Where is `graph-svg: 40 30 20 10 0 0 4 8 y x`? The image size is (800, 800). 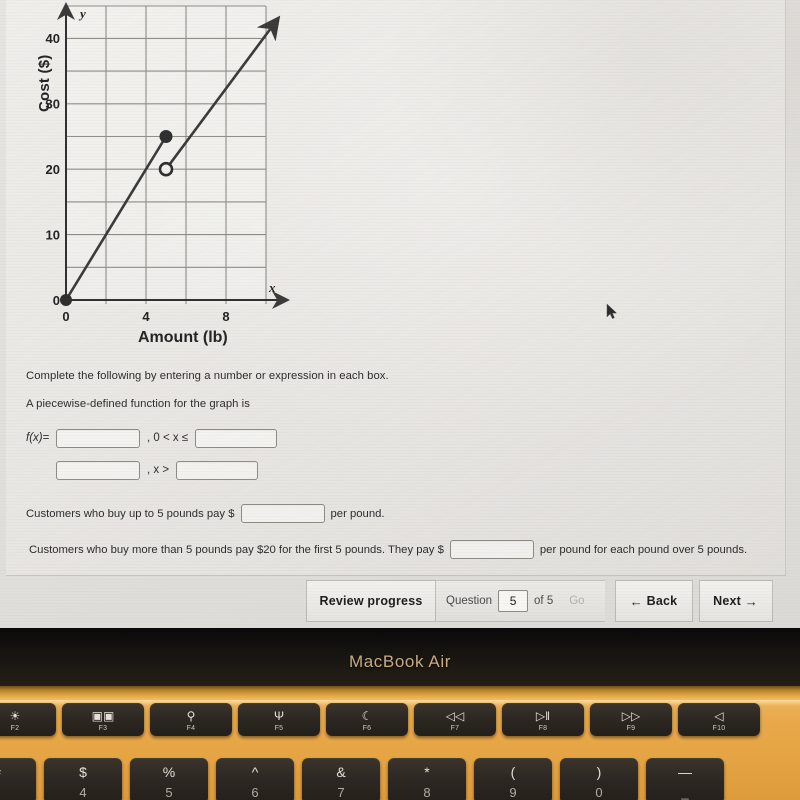 graph-svg: 40 30 20 10 0 0 4 8 y x is located at coordinates (168, 163).